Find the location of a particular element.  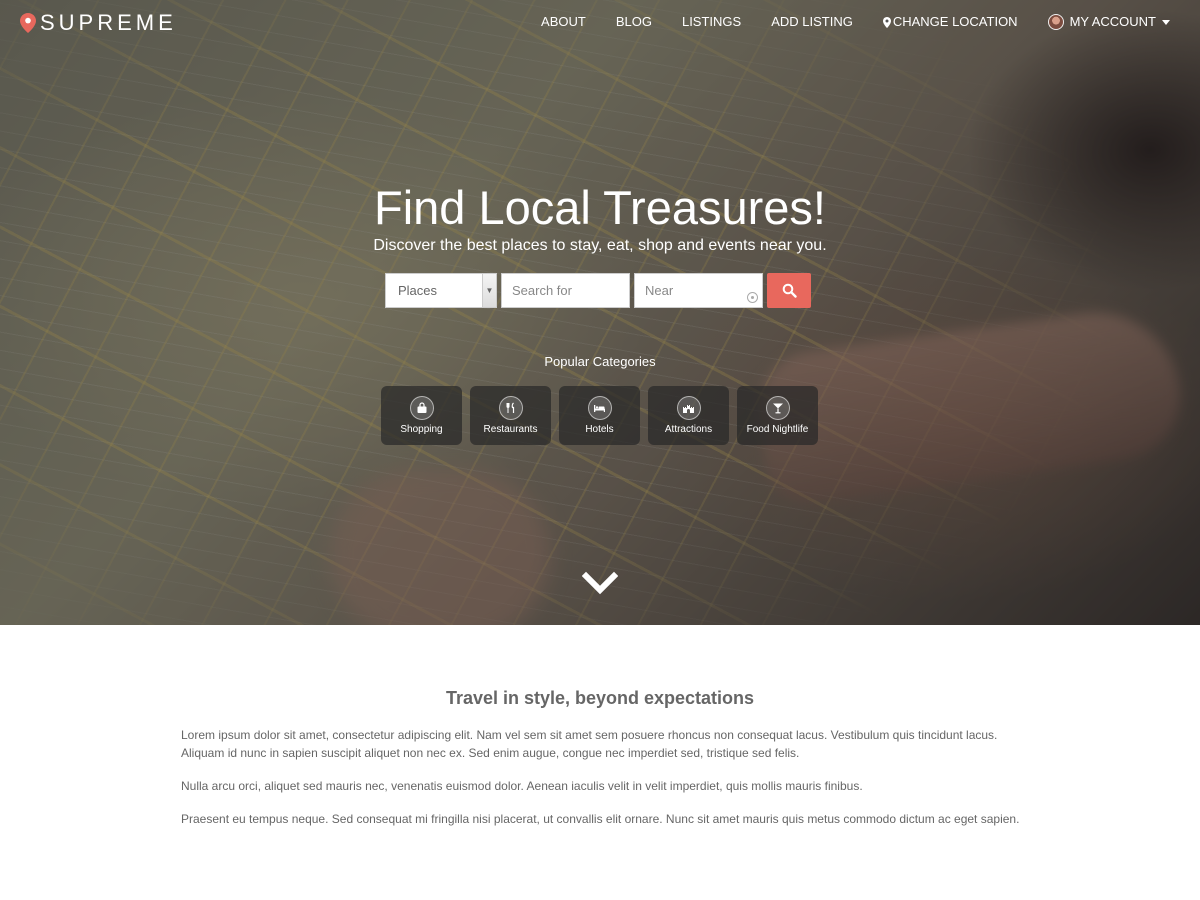

avatar is located at coordinates (1055, 22).